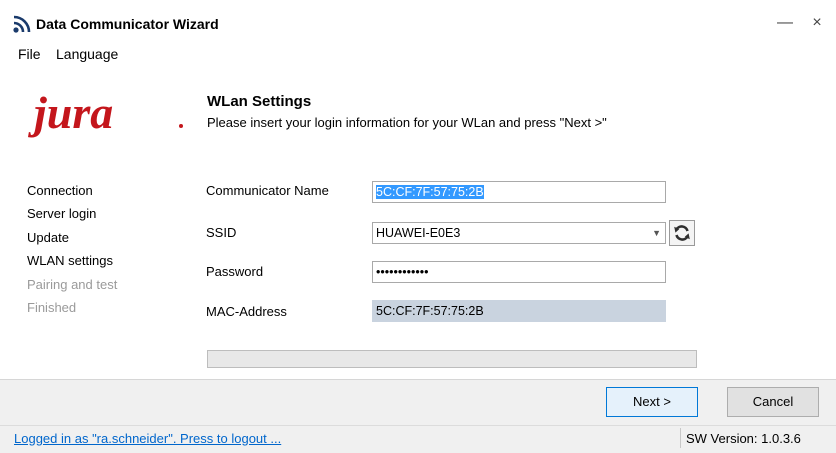 Image resolution: width=836 pixels, height=453 pixels. Describe the element at coordinates (743, 438) in the screenshot. I see `software-version: SW Version: 1.0.3.6` at that location.